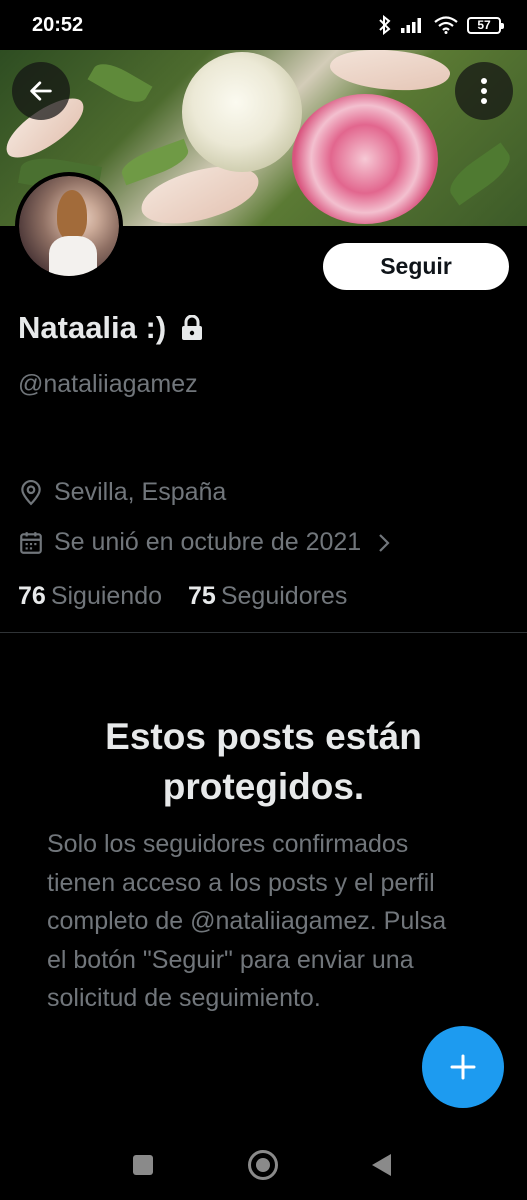 This screenshot has width=527, height=1200. I want to click on banner-lily, so click(390, 74).